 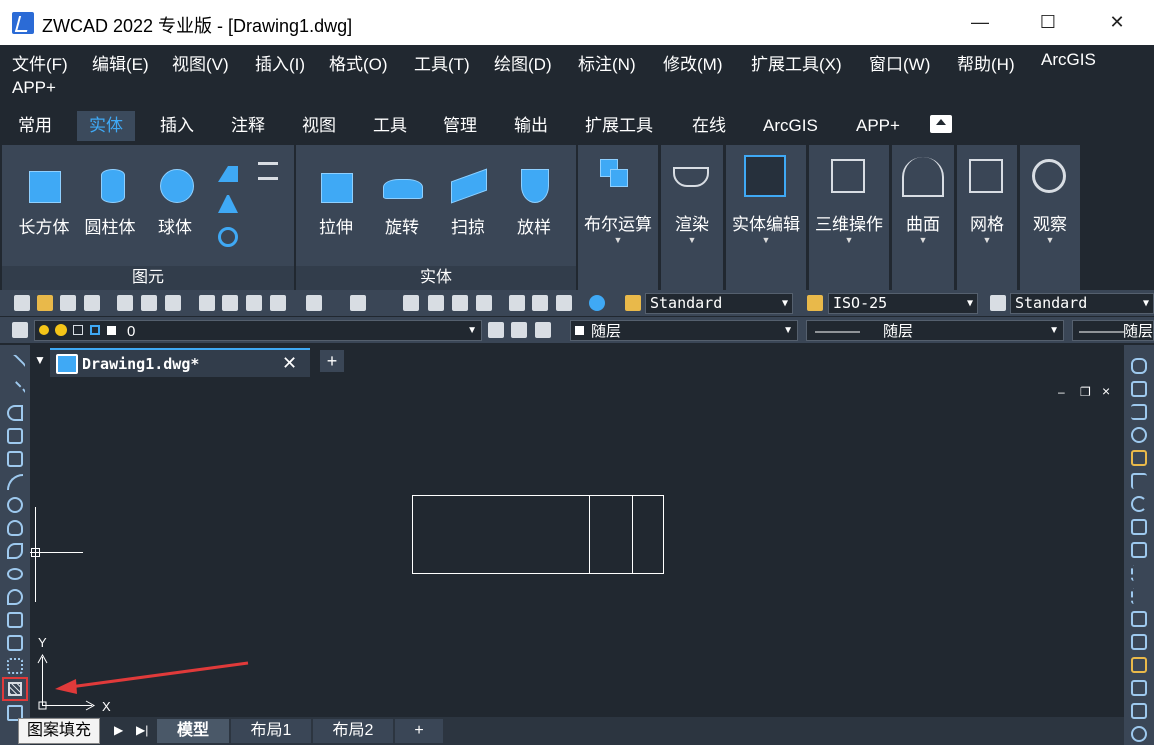 What do you see at coordinates (268, 171) in the screenshot?
I see `helix-icon` at bounding box center [268, 171].